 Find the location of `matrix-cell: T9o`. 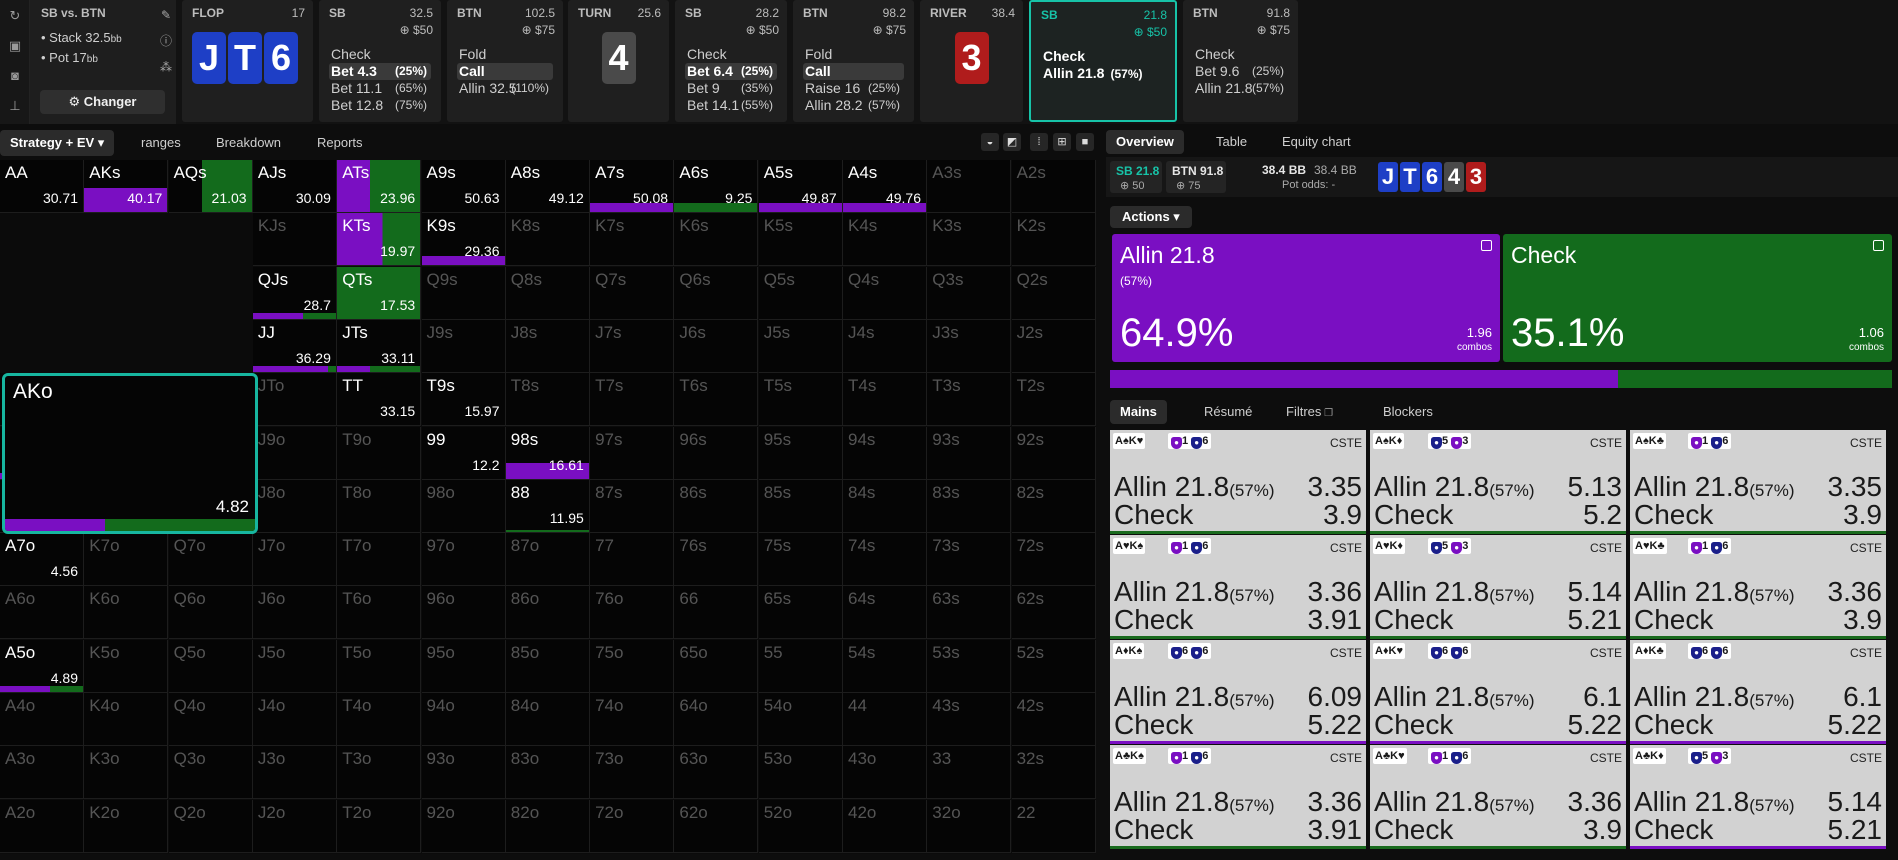

matrix-cell: T9o is located at coordinates (379, 453).